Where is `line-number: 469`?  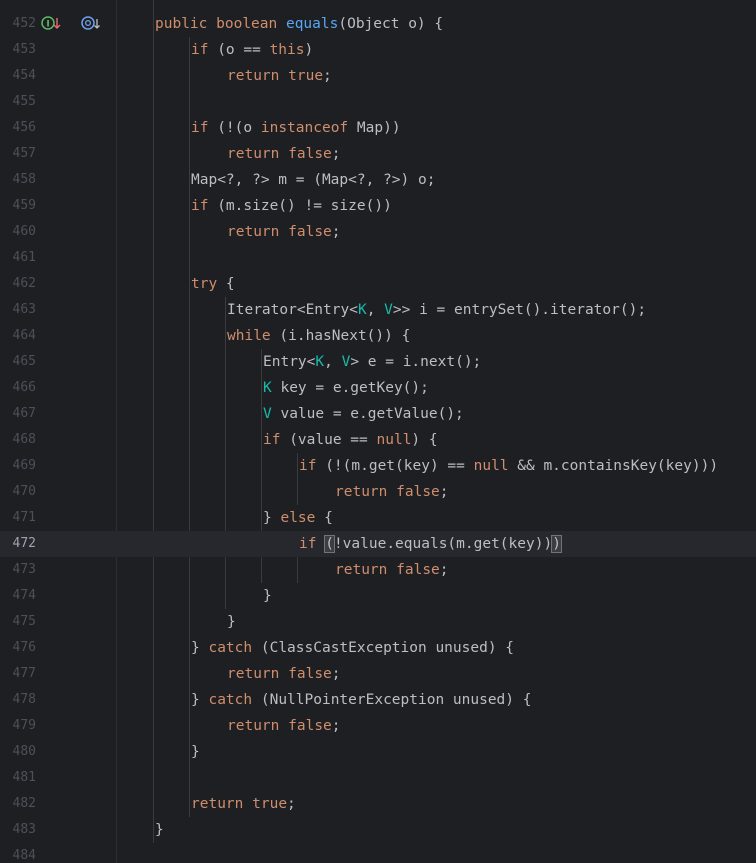
line-number: 469 is located at coordinates (18, 466).